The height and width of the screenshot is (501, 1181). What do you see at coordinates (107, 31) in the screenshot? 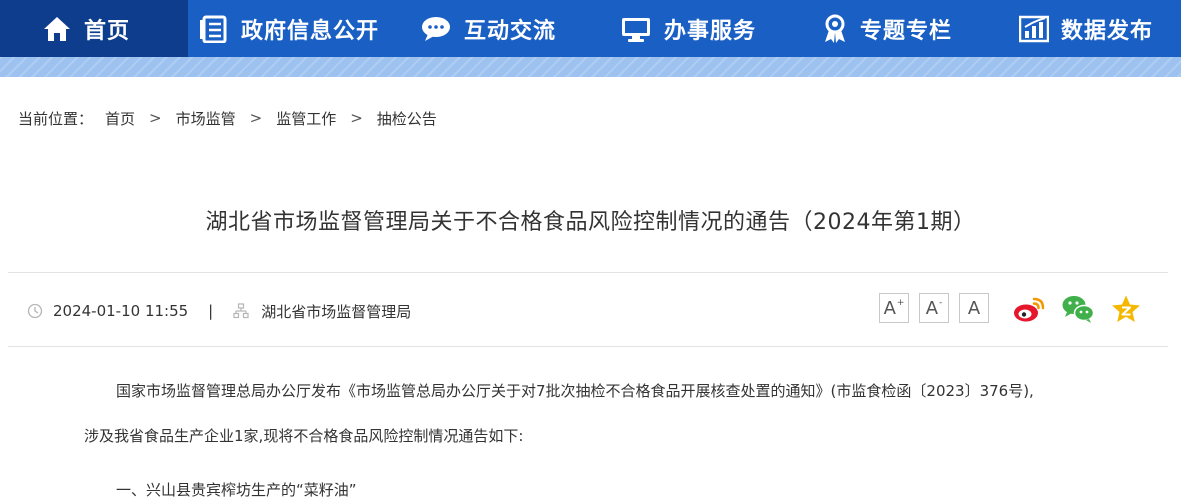
I see `nav-label-home: 首页` at bounding box center [107, 31].